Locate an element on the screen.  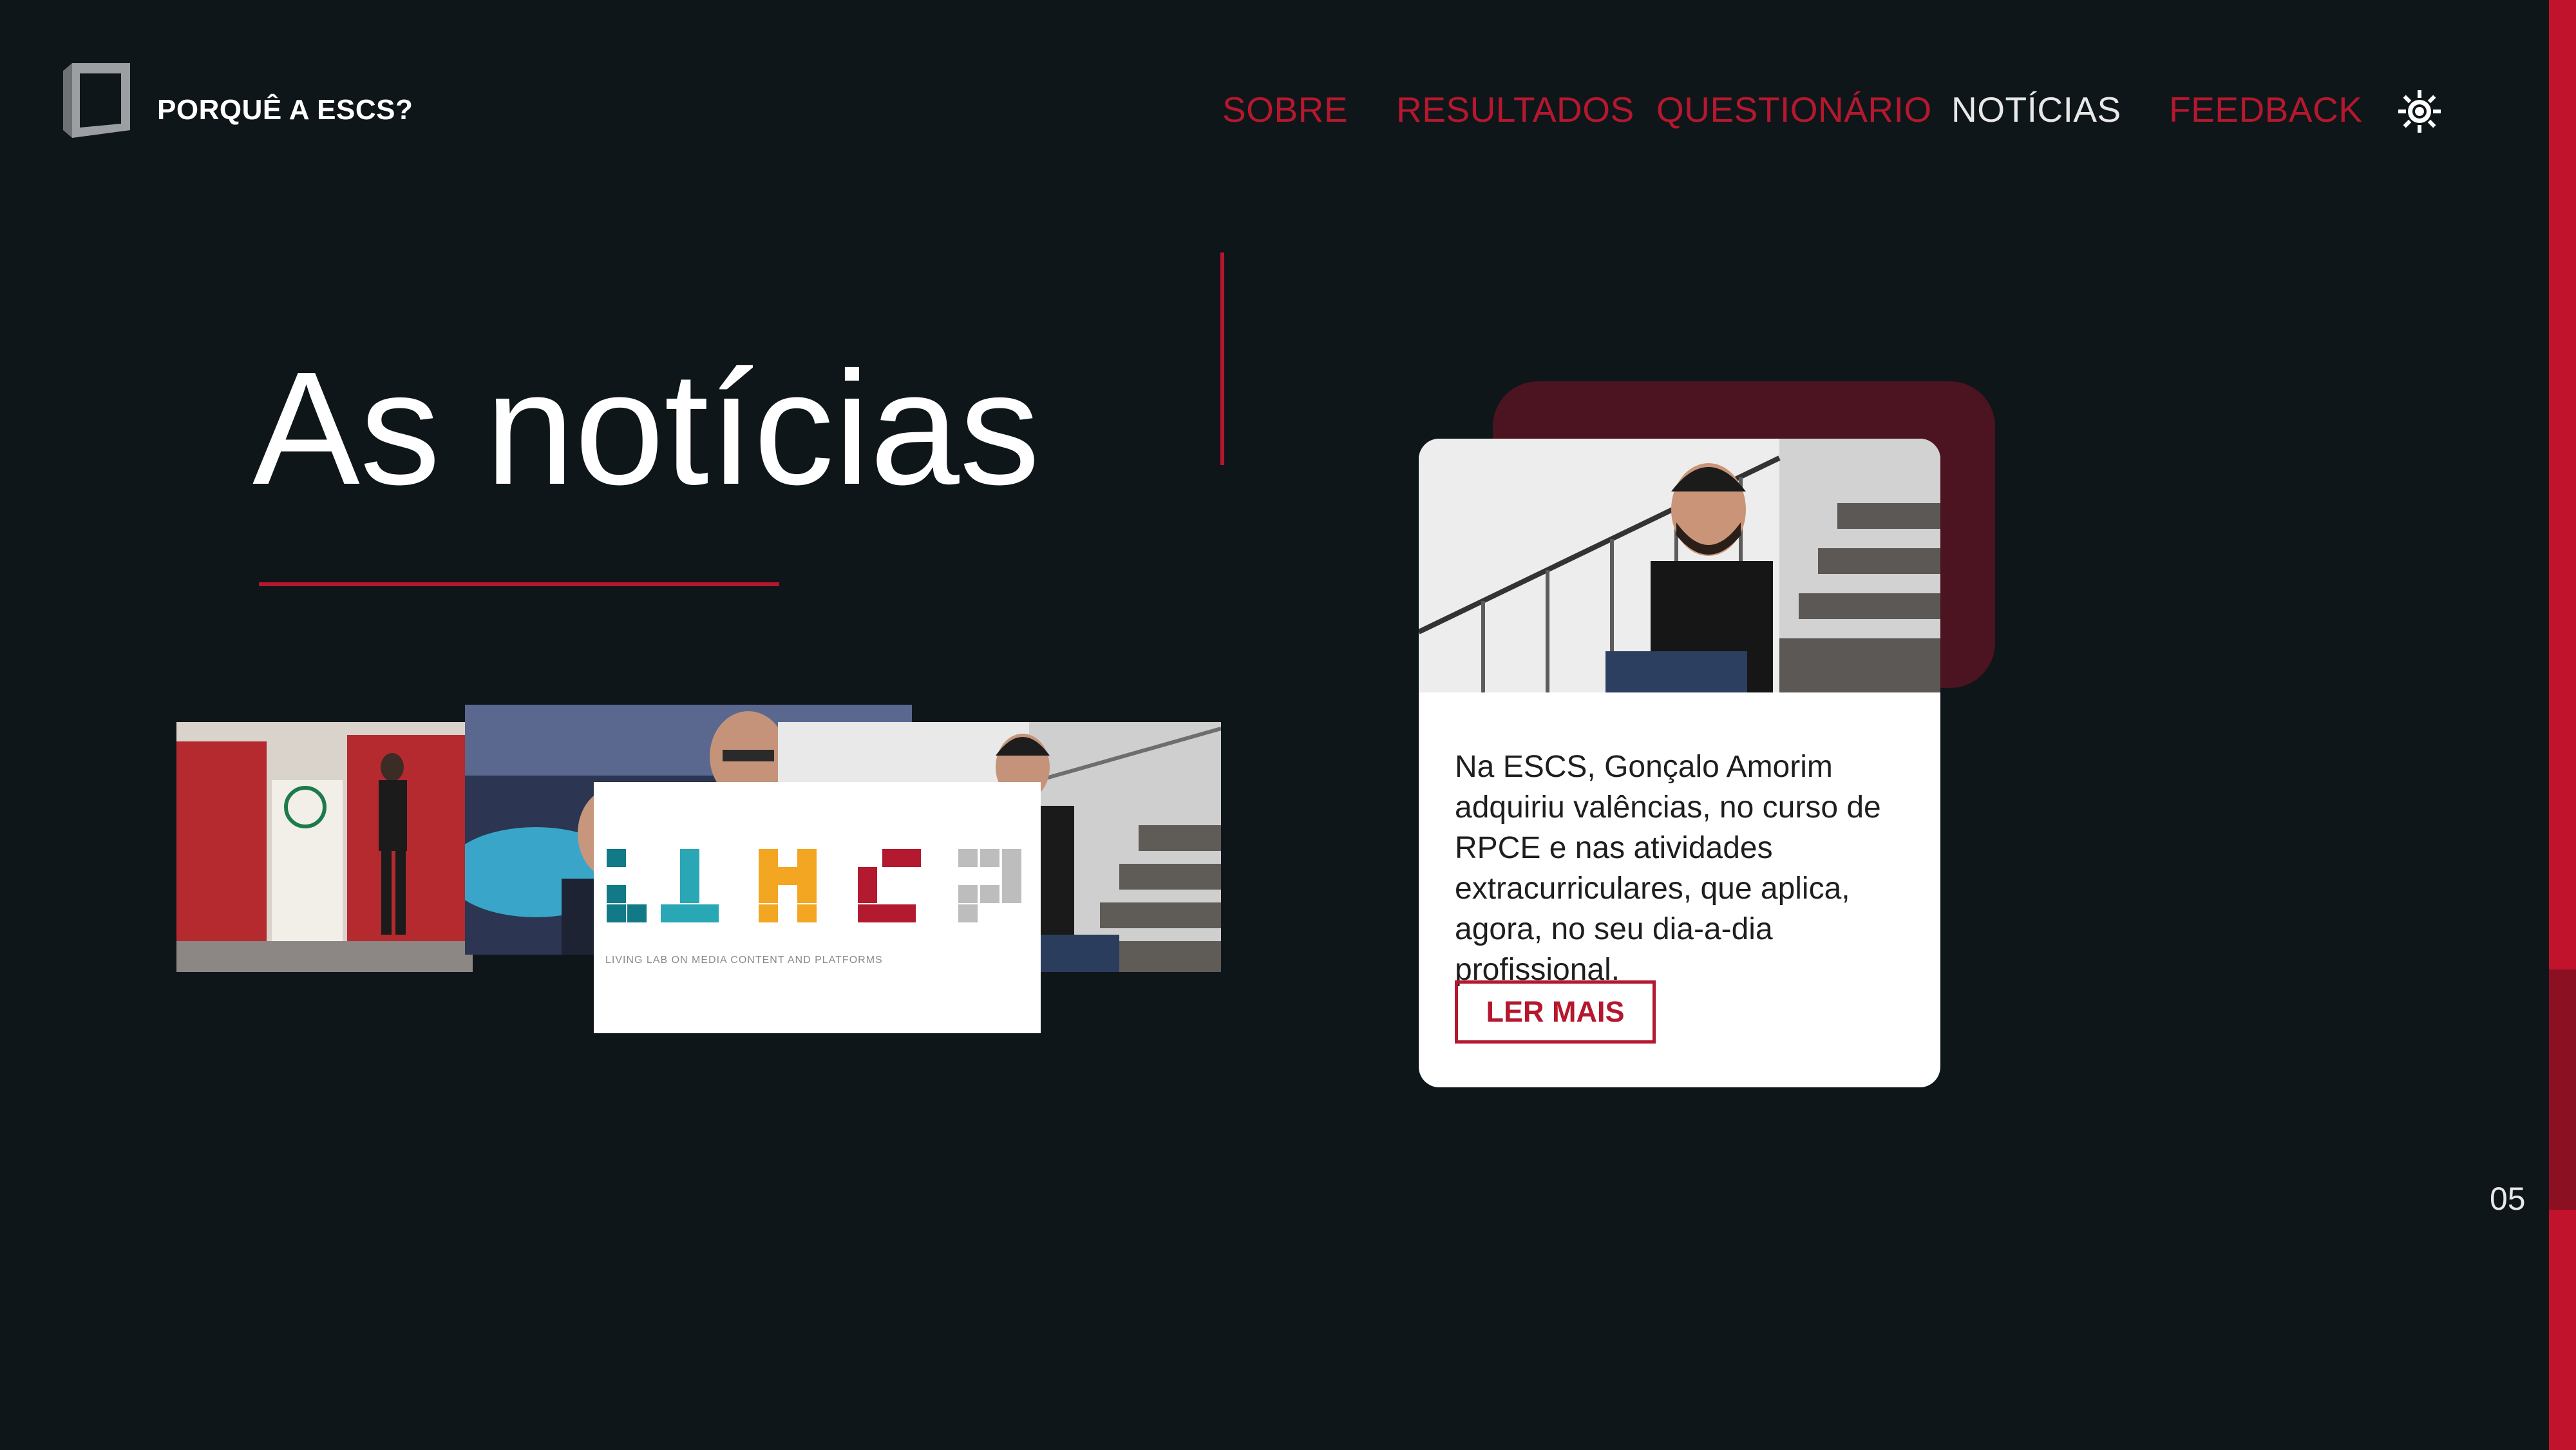
read-more-button: LER MAIS is located at coordinates (1556, 1012).